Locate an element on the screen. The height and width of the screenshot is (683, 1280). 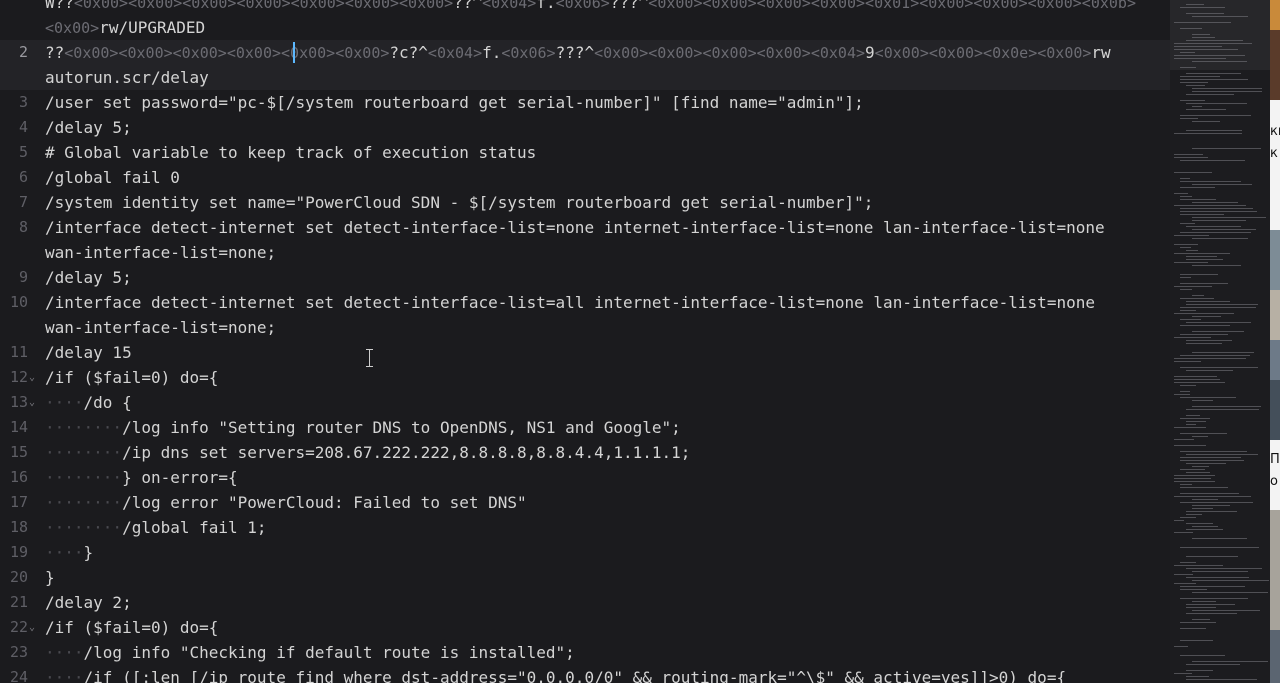
line-code: ····/do { is located at coordinates (88, 402).